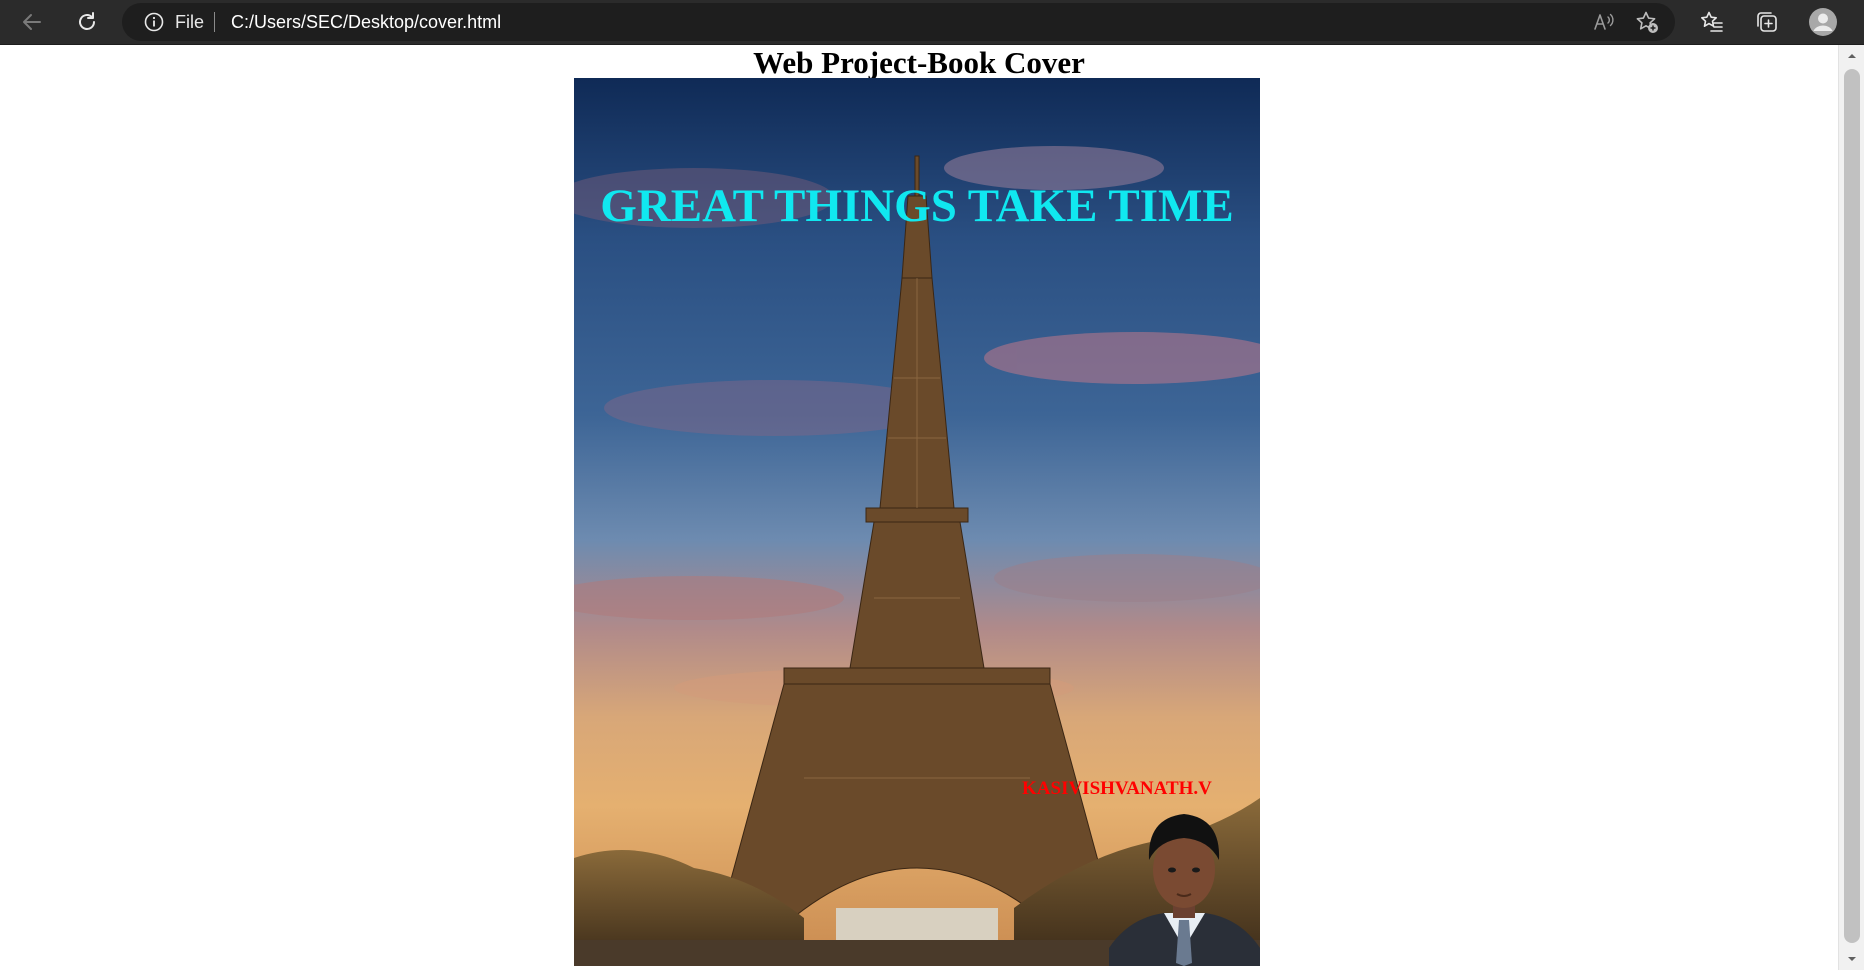 This screenshot has height=970, width=1864. I want to click on page-heading: Web Project-Book Cover, so click(919, 62).